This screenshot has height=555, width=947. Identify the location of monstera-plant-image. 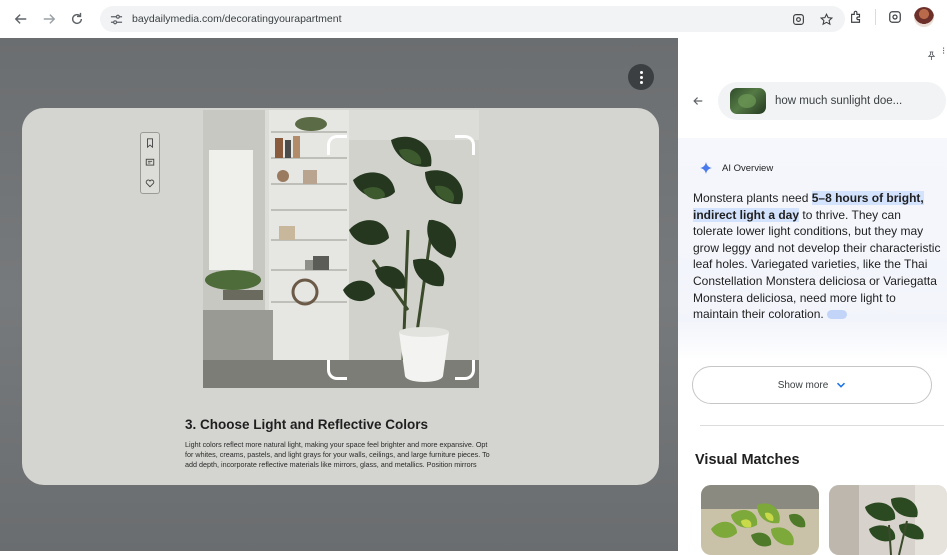
(888, 520).